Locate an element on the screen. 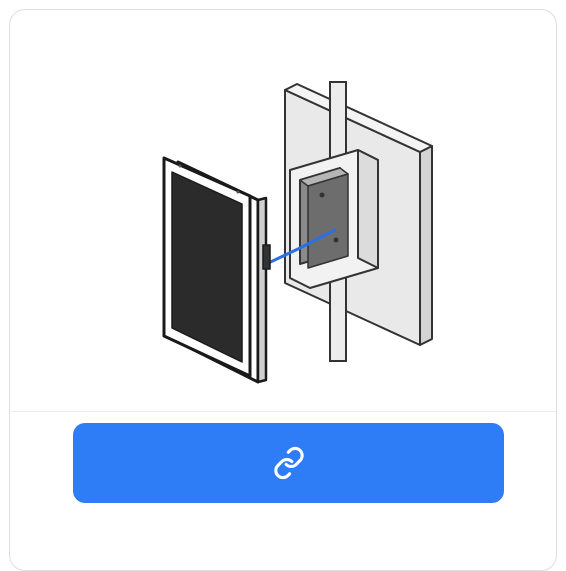 This screenshot has width=566, height=571. link-button is located at coordinates (288, 463).